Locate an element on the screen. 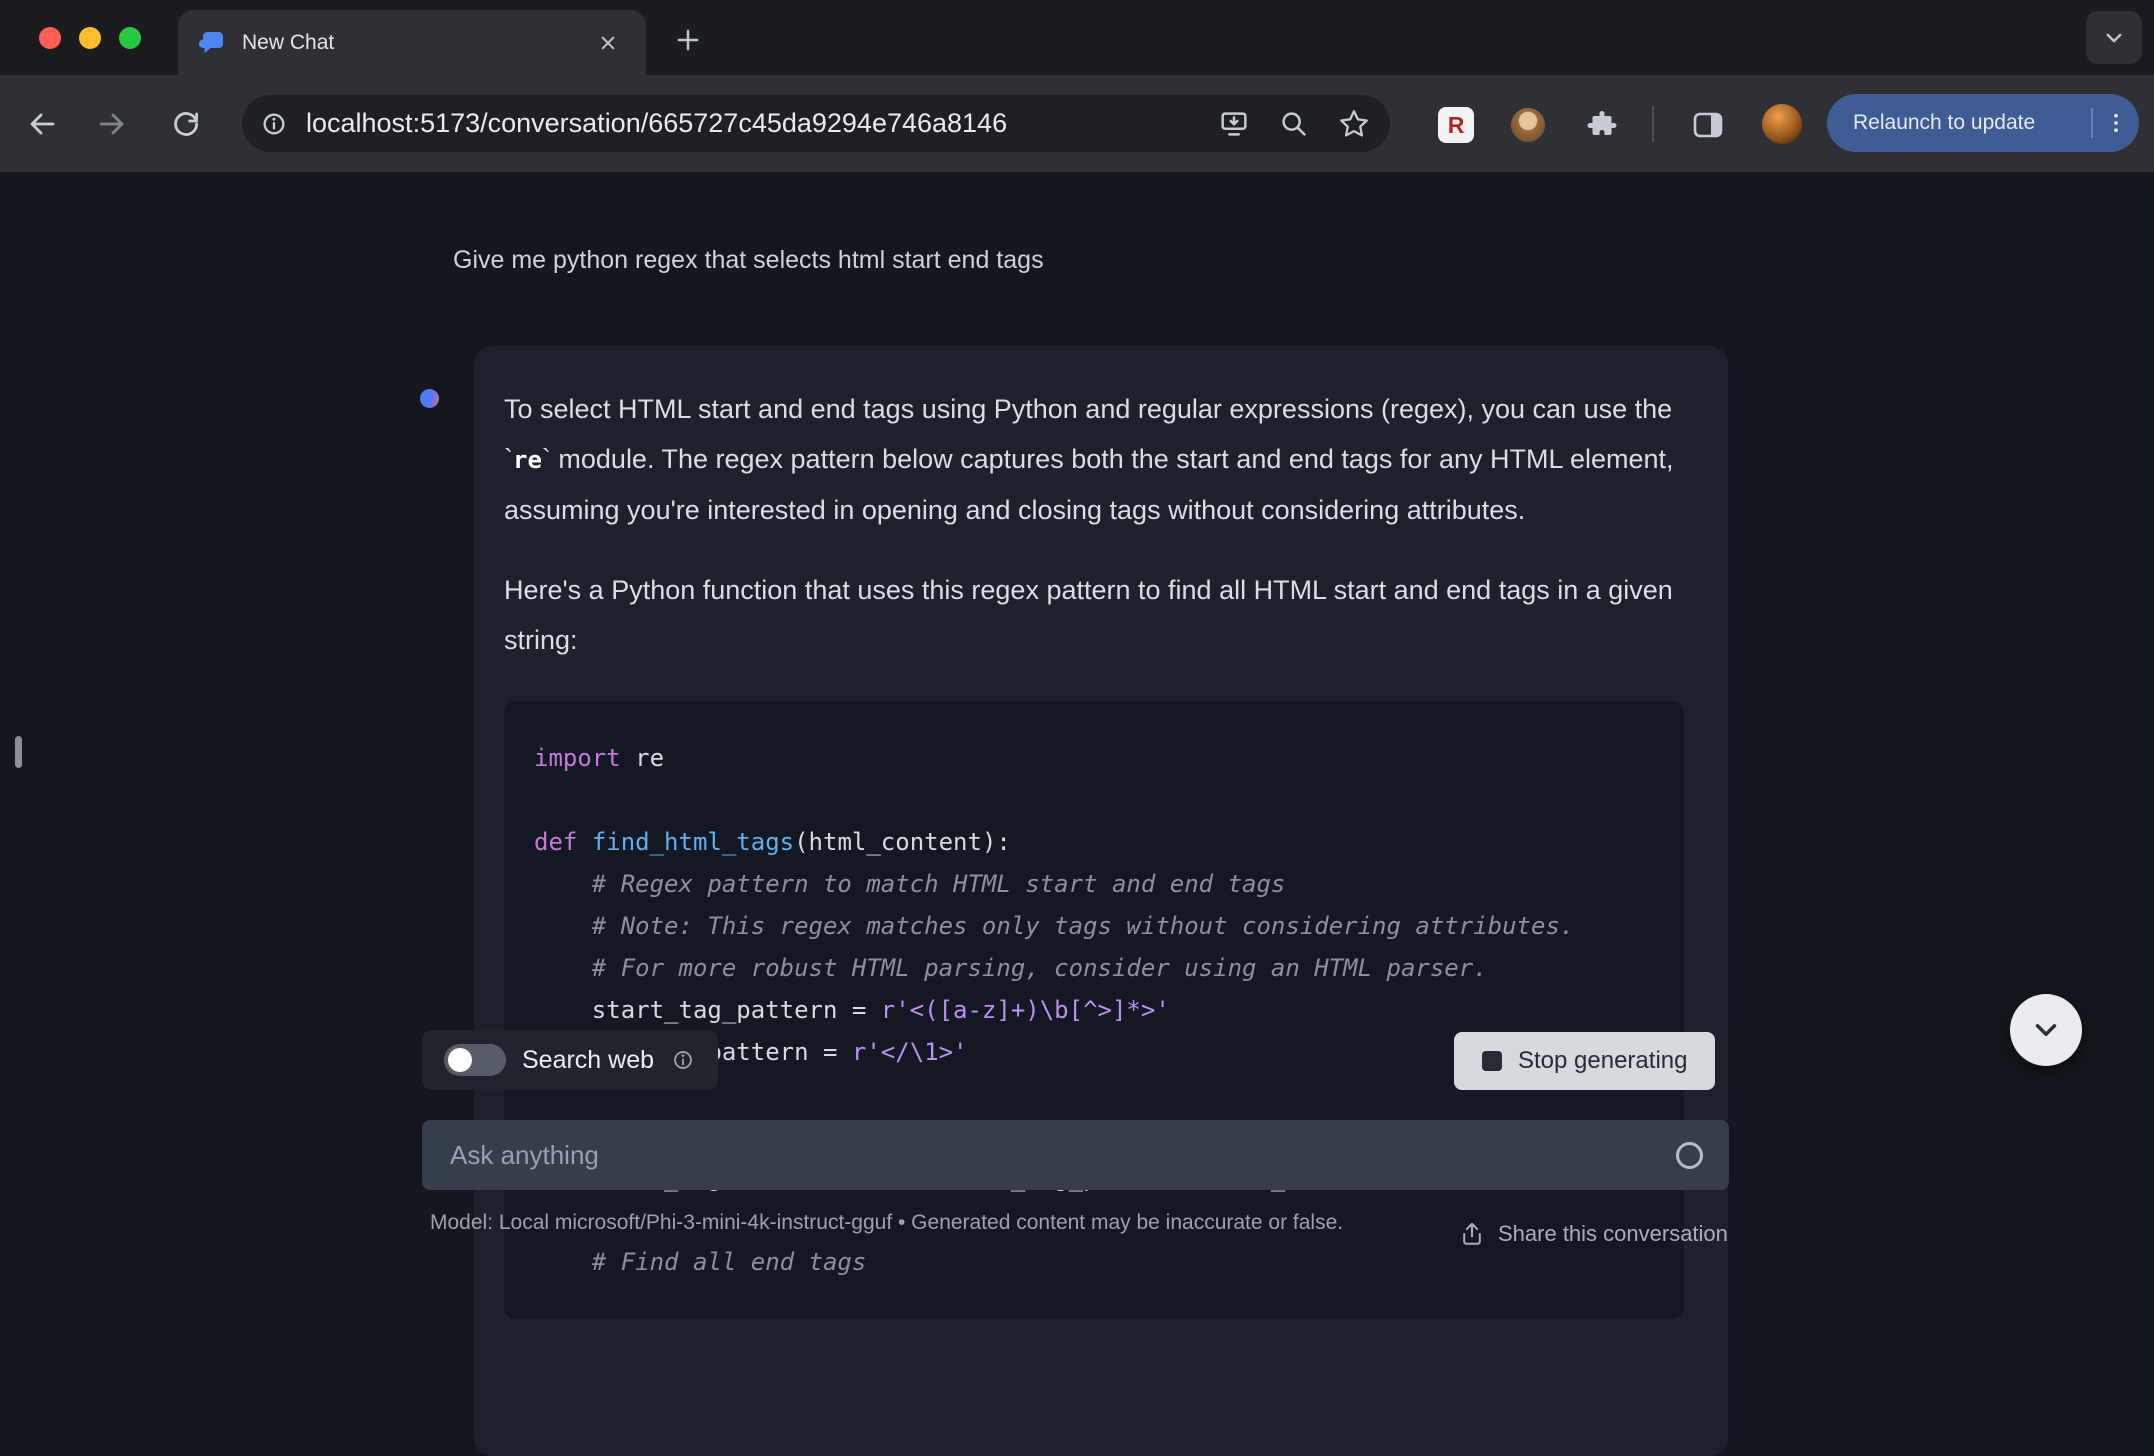  info-icon is located at coordinates (683, 1060).